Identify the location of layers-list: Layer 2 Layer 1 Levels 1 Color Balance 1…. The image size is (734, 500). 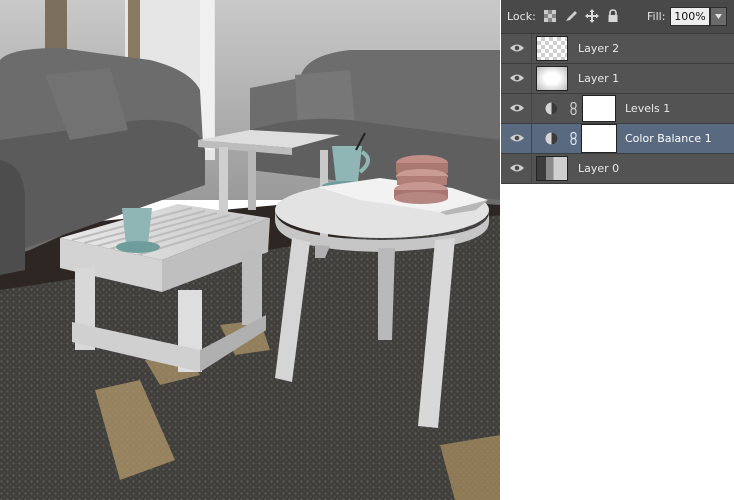
(617, 109).